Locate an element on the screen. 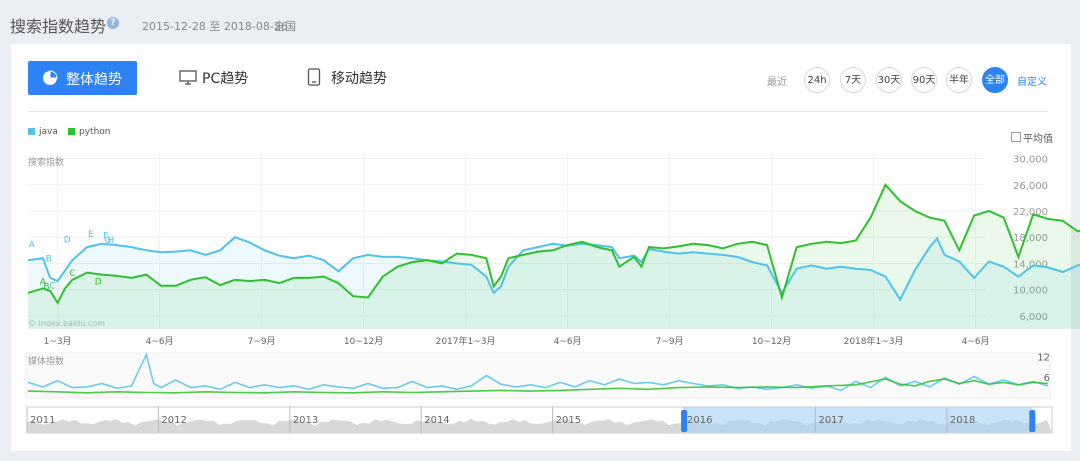 The image size is (1080, 461). navigator-handle-right is located at coordinates (1032, 421).